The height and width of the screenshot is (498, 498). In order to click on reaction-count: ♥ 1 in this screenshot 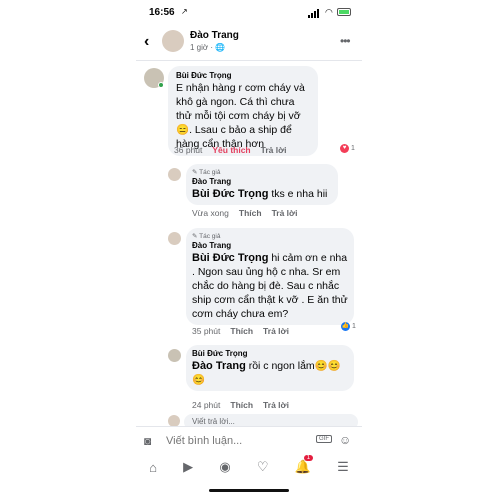, I will do `click(347, 148)`.